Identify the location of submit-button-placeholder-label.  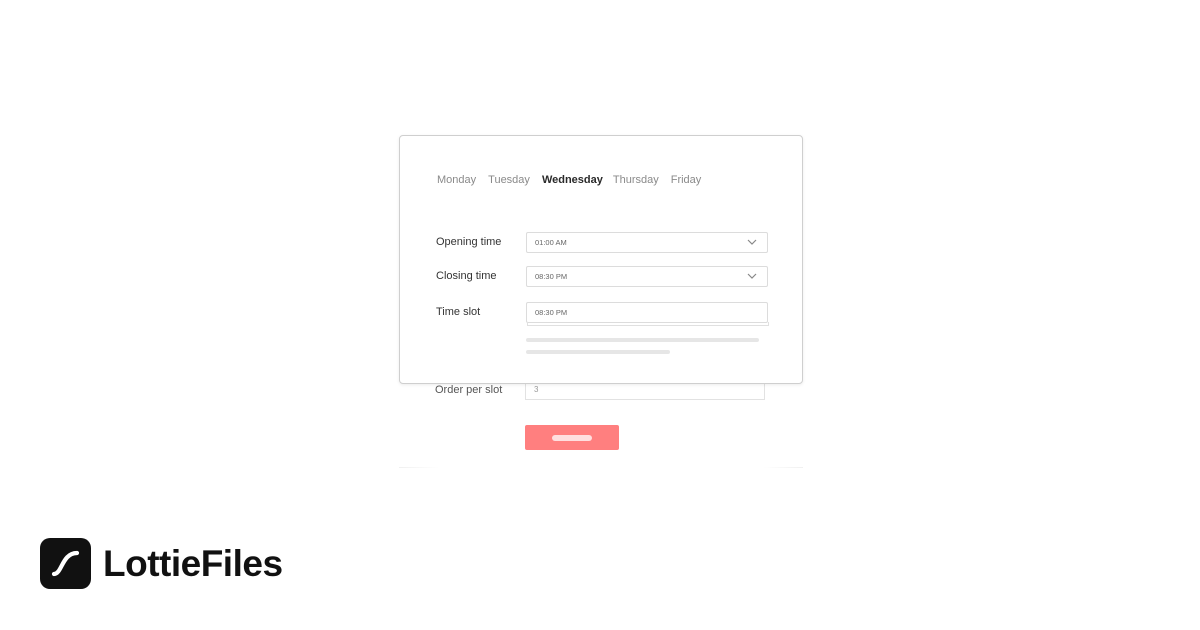
(572, 437).